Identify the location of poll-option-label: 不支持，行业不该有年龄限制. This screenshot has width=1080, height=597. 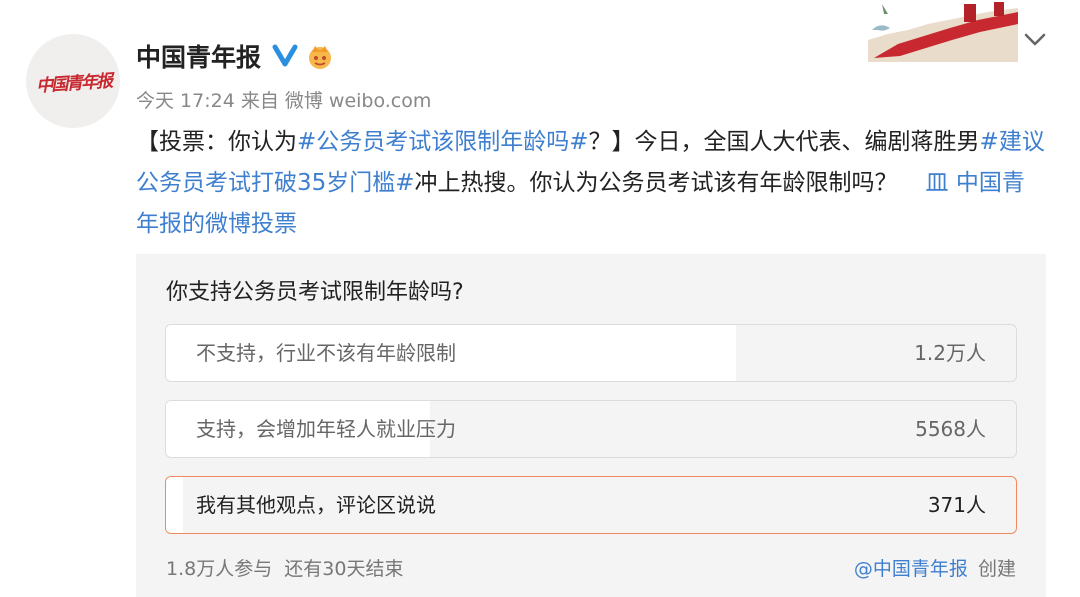
(326, 353).